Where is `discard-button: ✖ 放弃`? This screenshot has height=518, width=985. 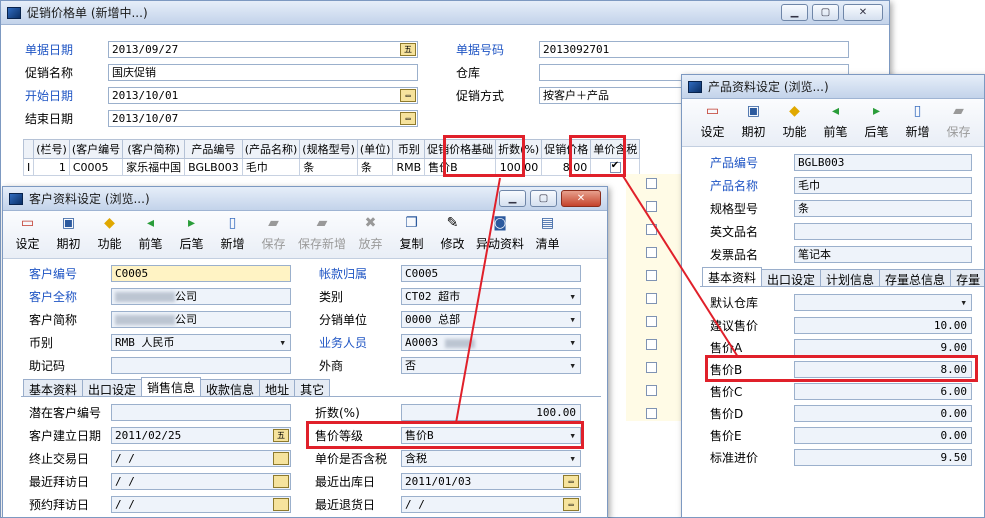 discard-button: ✖ 放弃 is located at coordinates (370, 233).